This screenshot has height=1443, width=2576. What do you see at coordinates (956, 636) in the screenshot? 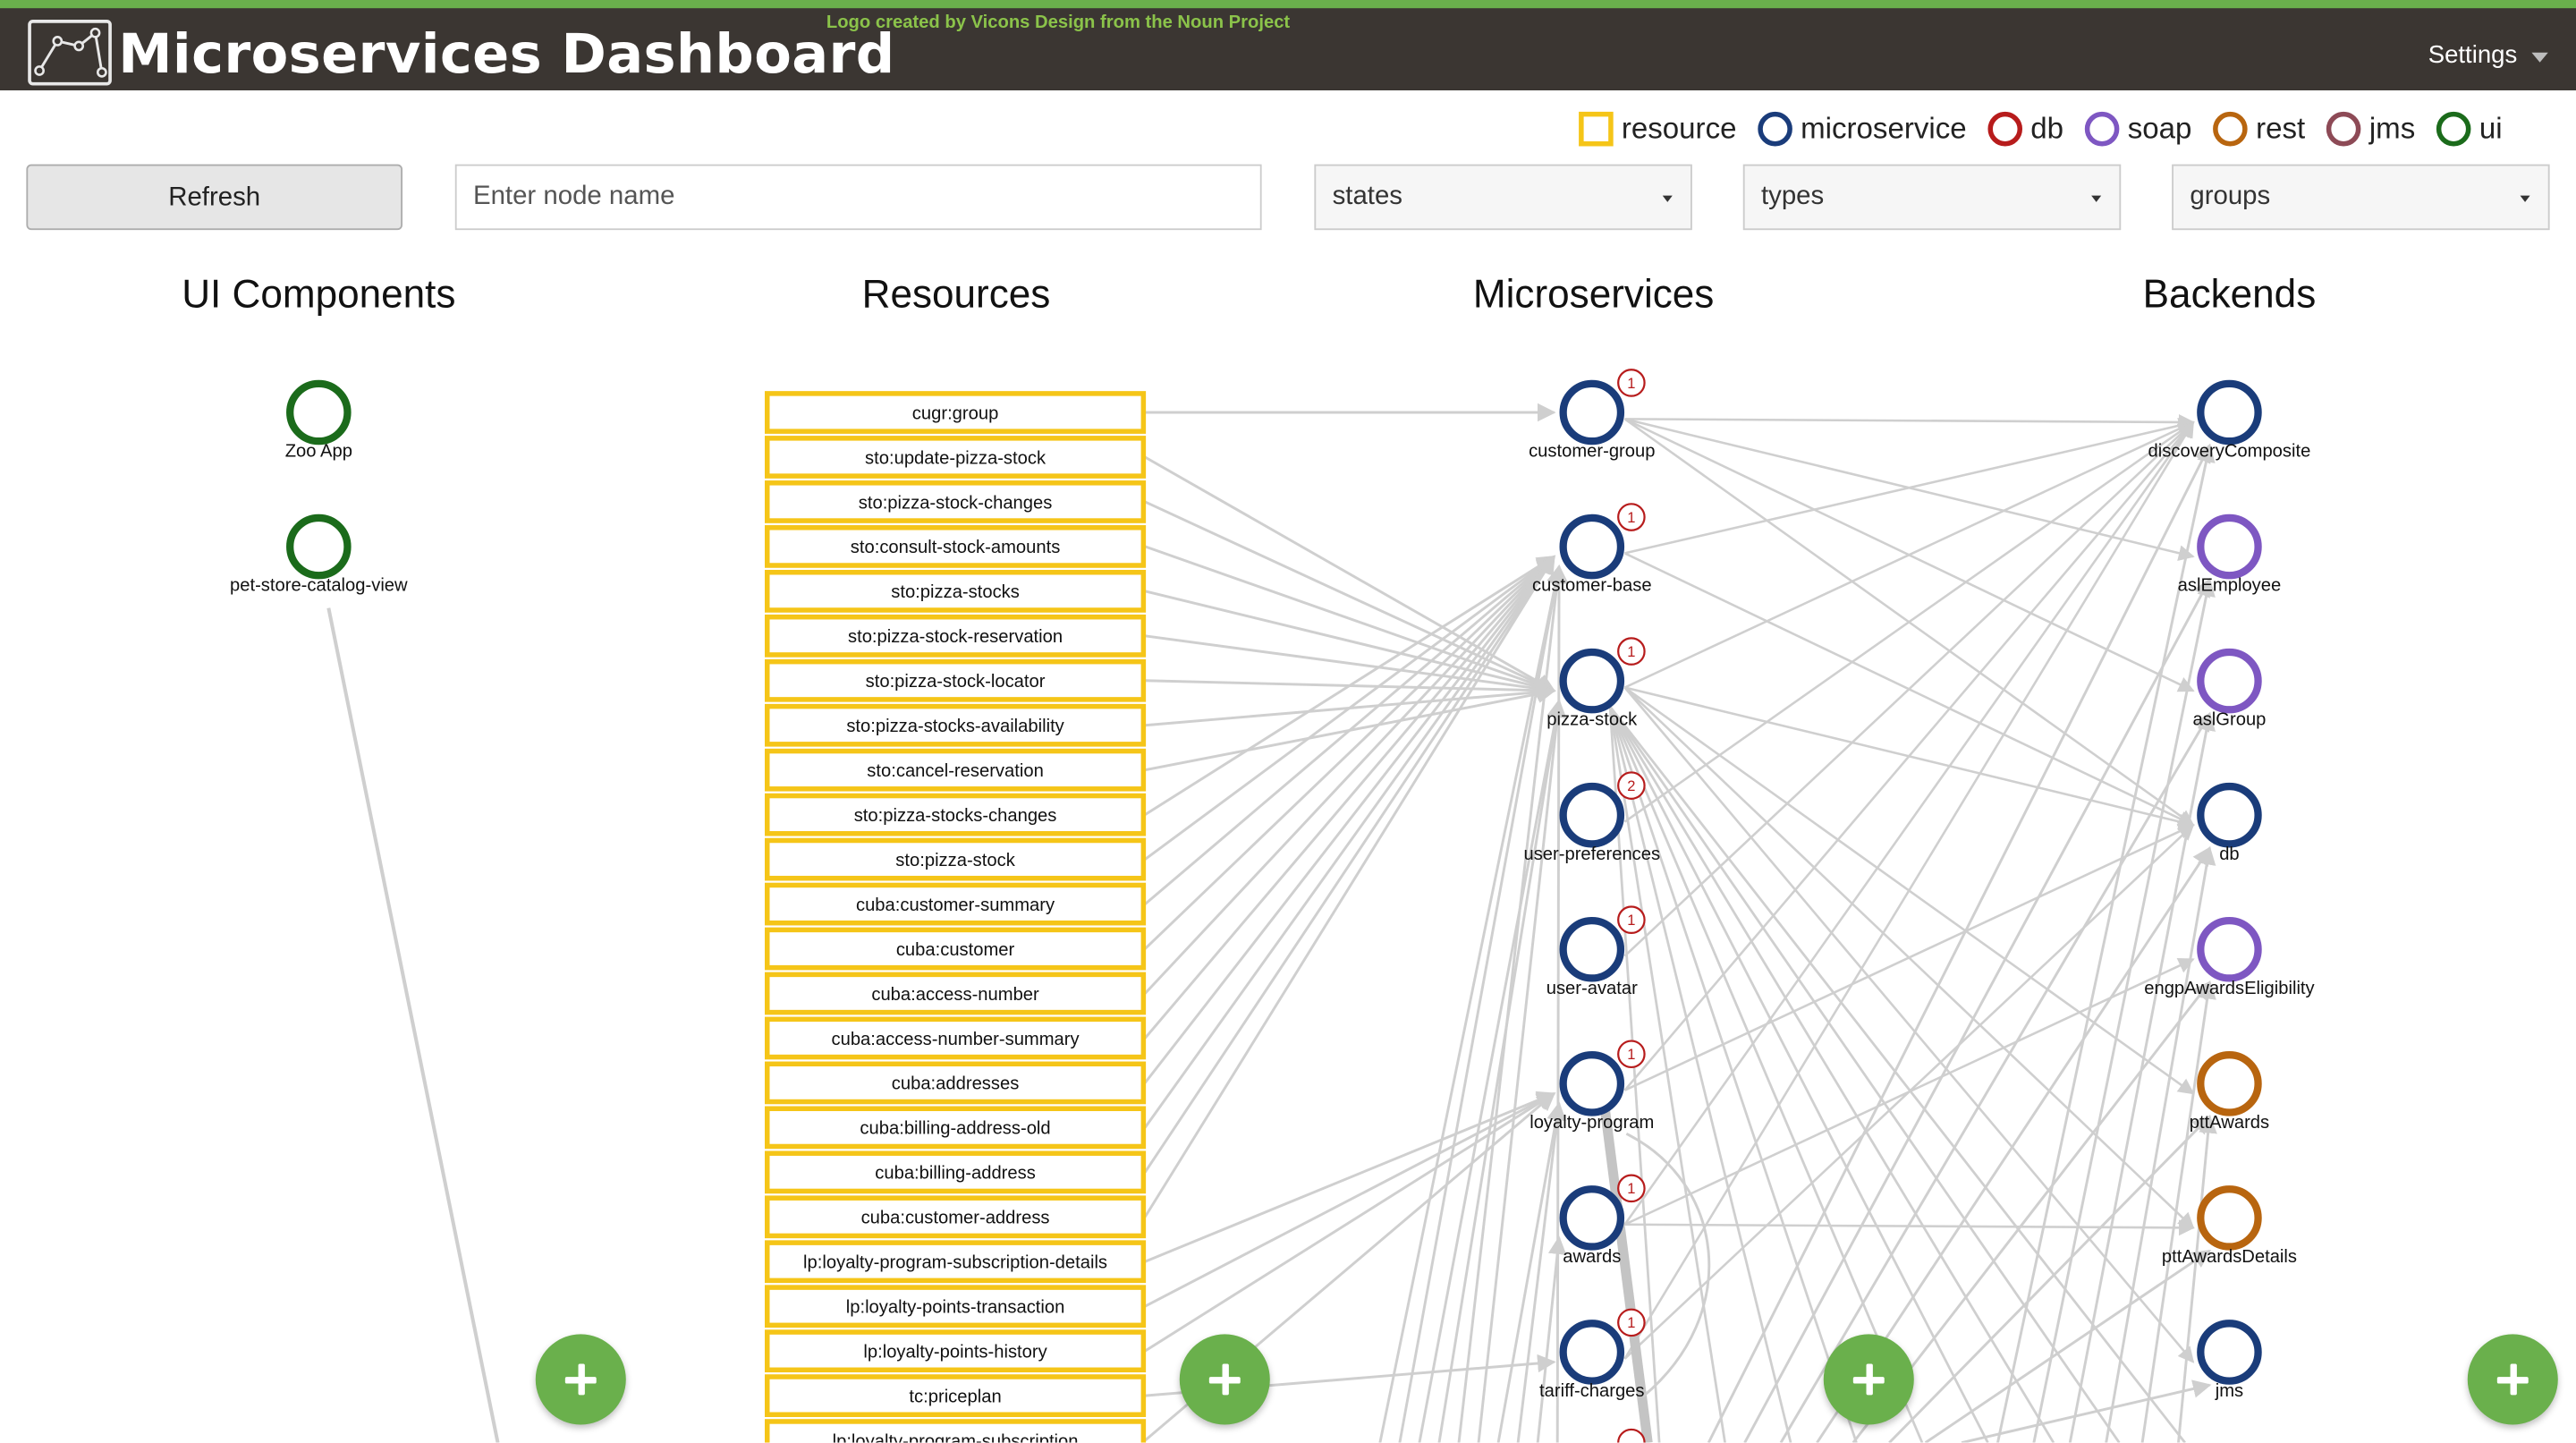
I see `resource-node: sto:pizza-stock-reservation` at bounding box center [956, 636].